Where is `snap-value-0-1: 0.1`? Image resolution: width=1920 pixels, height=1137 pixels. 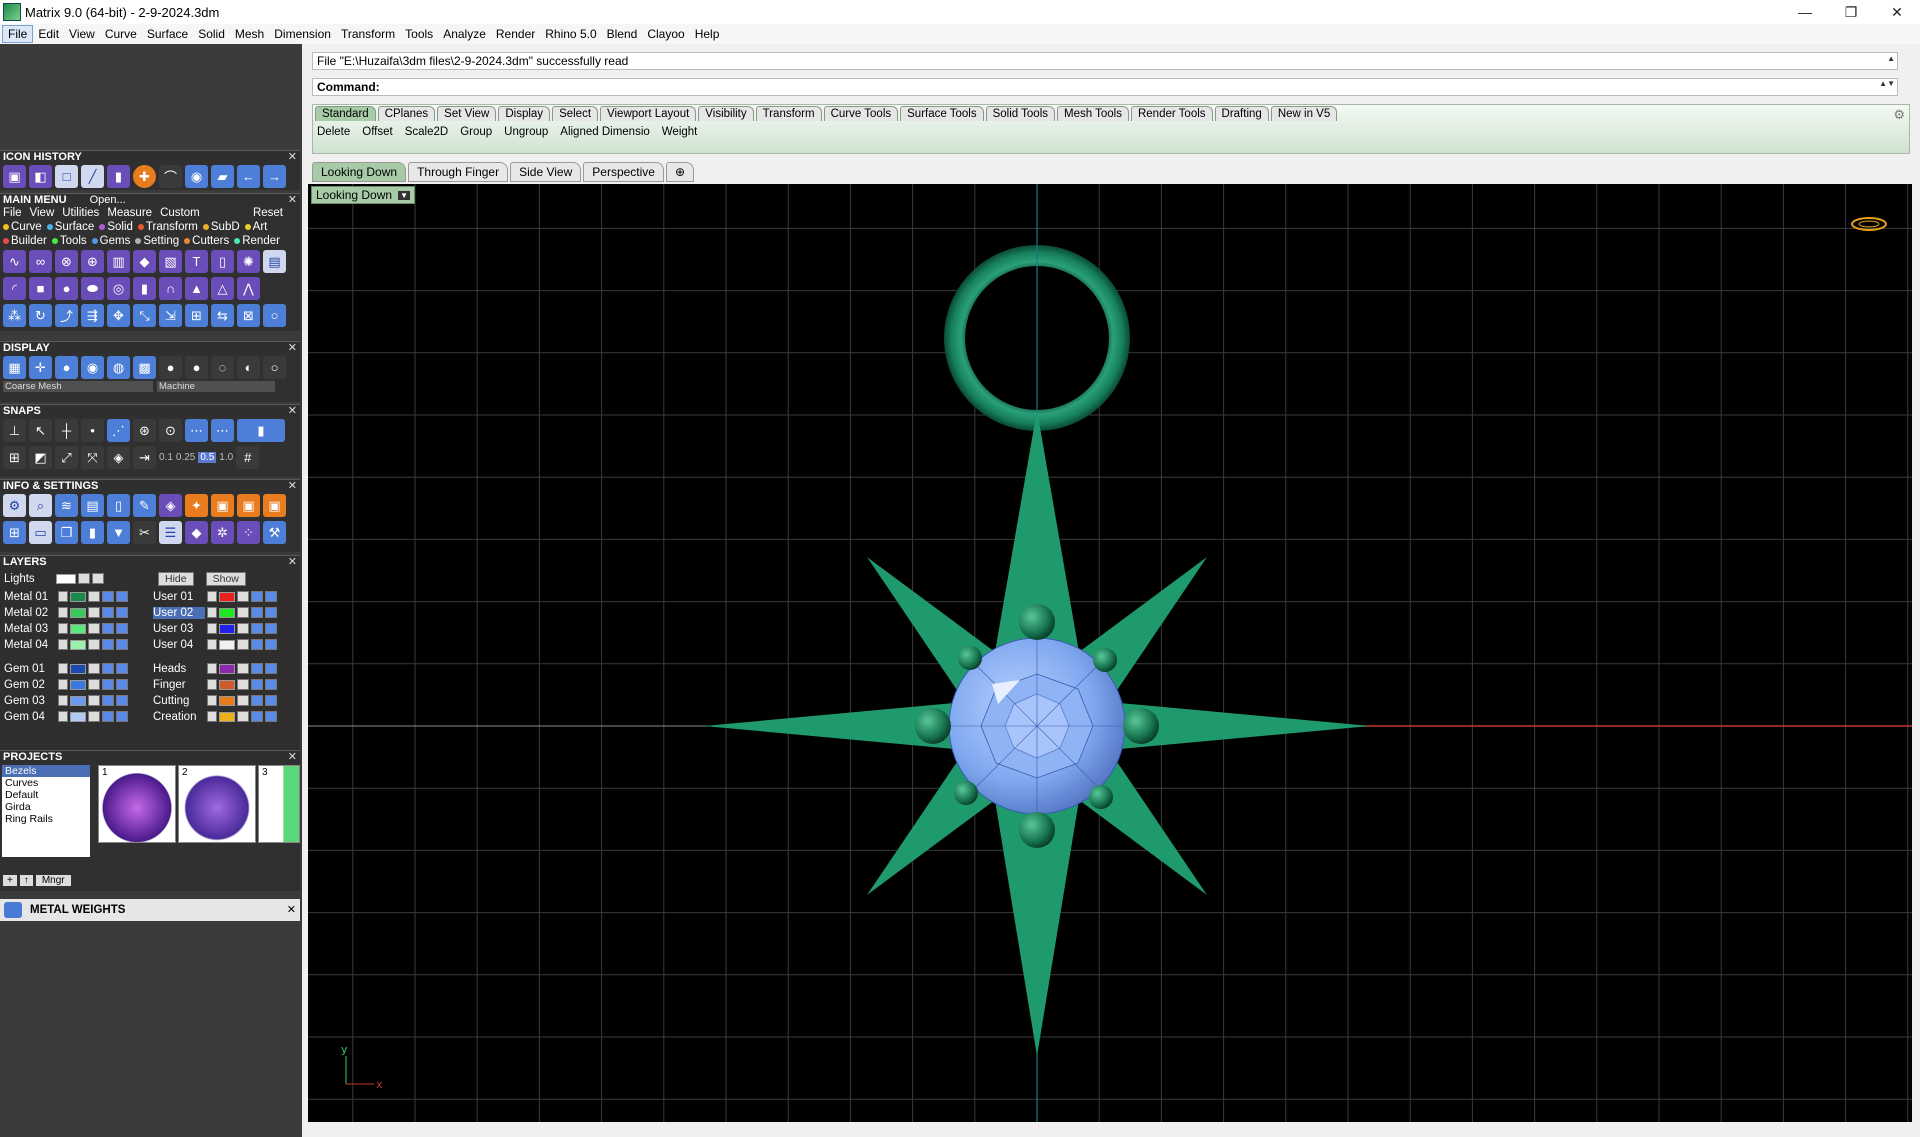
snap-value-0-1: 0.1 is located at coordinates (166, 457).